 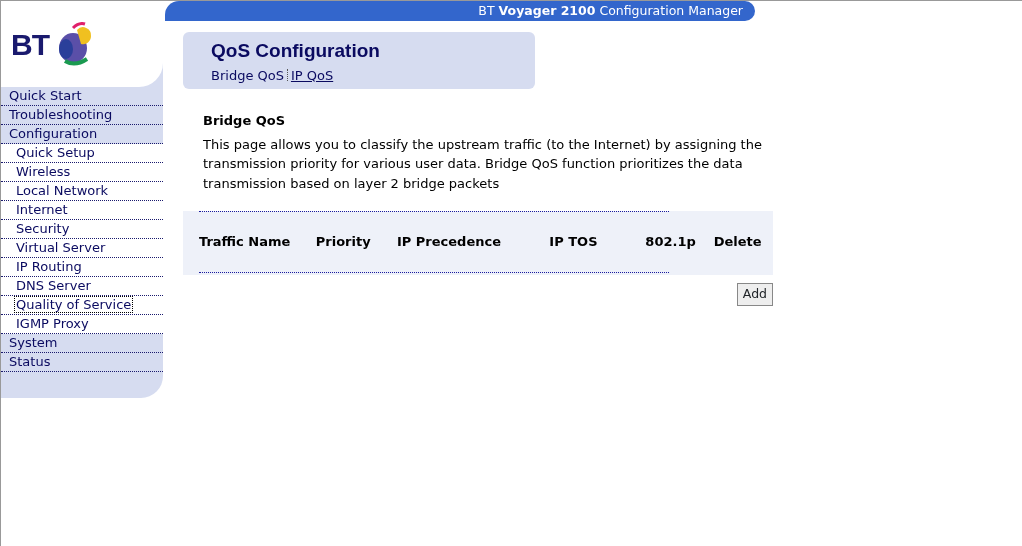 I want to click on page-title: QoS Configuration, so click(x=296, y=51).